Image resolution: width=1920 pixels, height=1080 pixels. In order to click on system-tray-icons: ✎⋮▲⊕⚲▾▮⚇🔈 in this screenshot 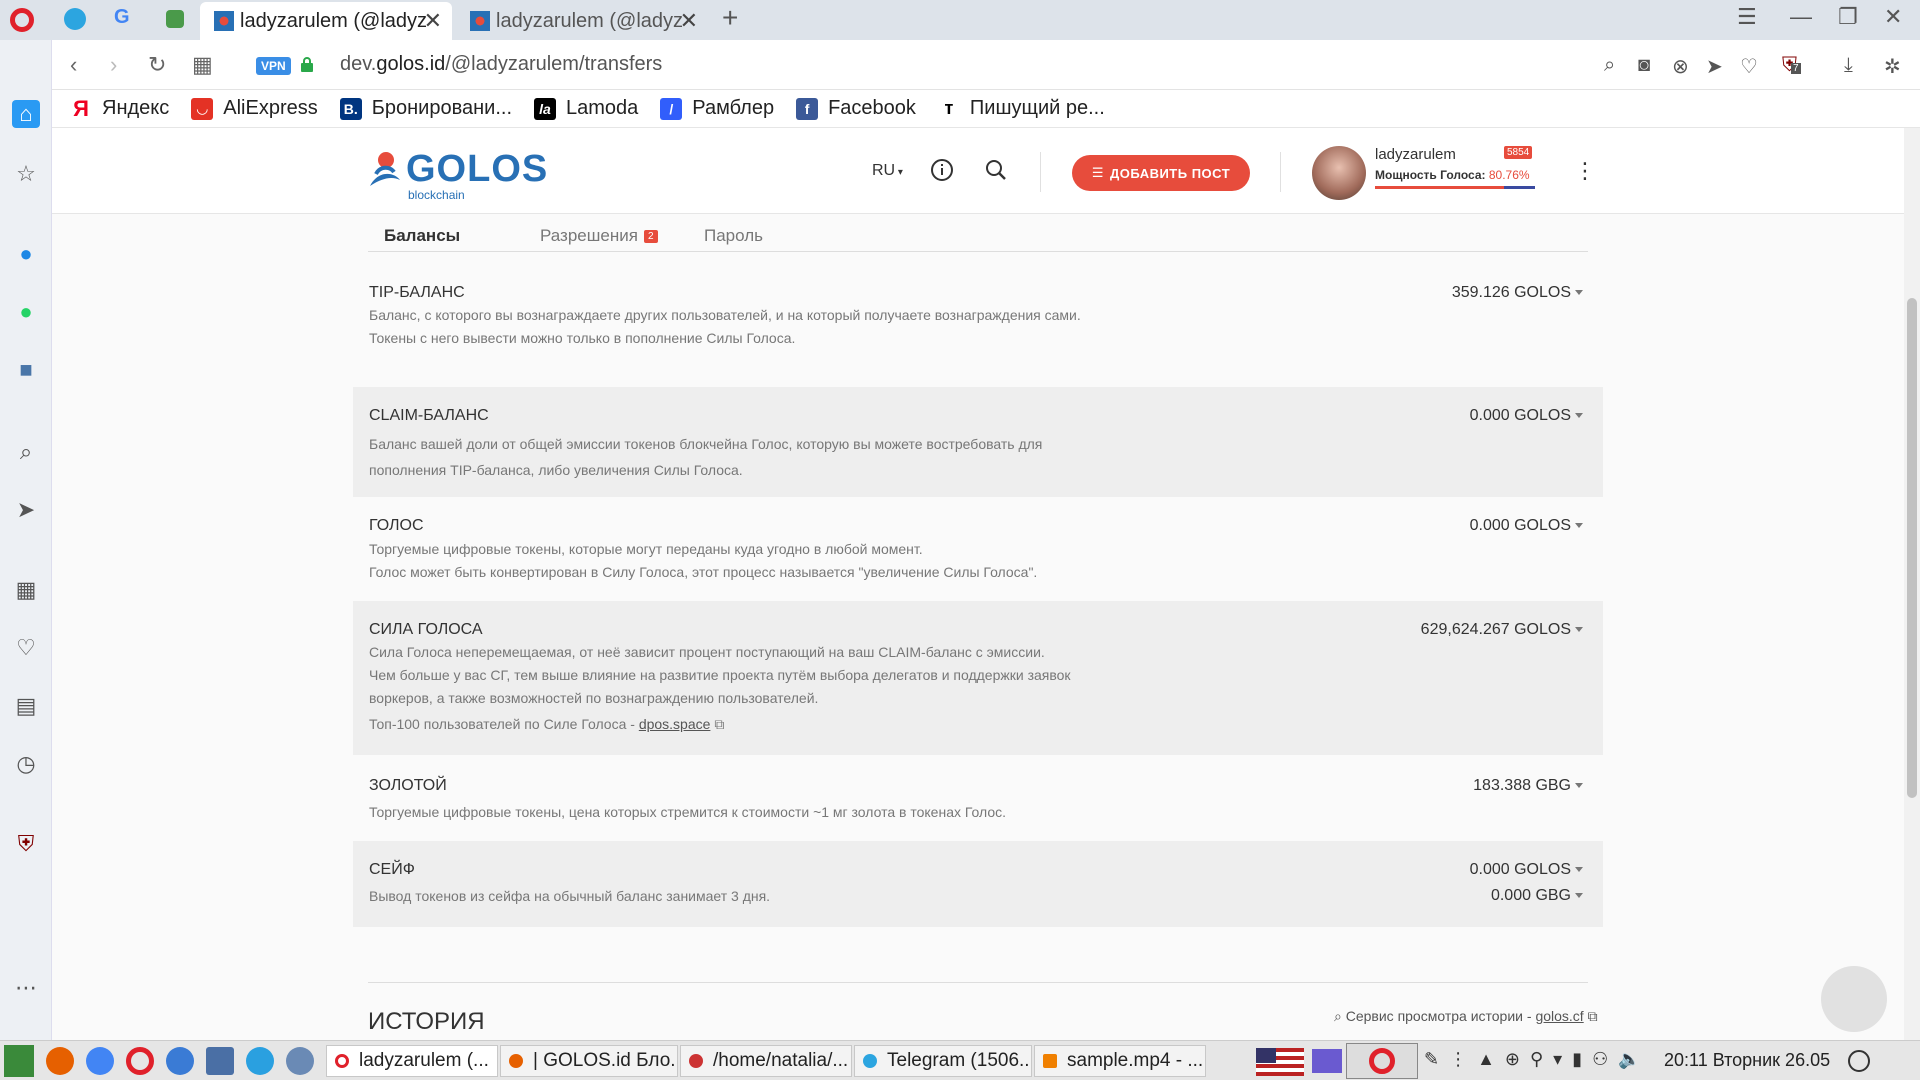, I will do `click(1537, 1059)`.